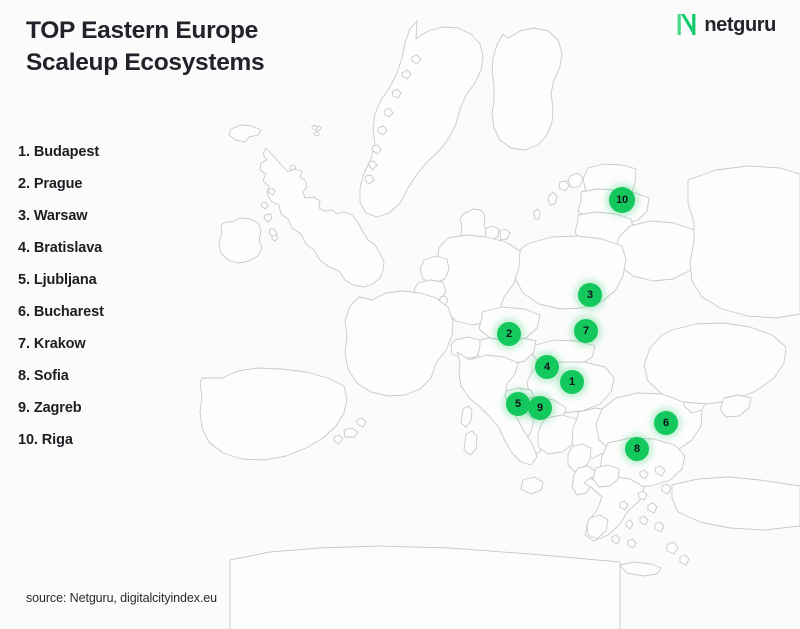 This screenshot has width=800, height=629. I want to click on list-item: 7. Krakow, so click(52, 344).